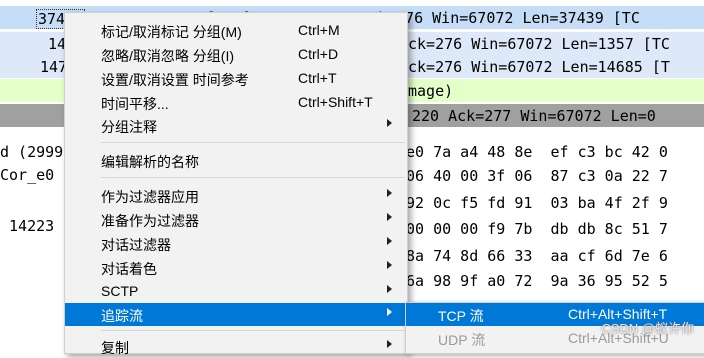 Image resolution: width=704 pixels, height=358 pixels. I want to click on menu-item-label: 标记/取消标记 分组(M), so click(171, 32).